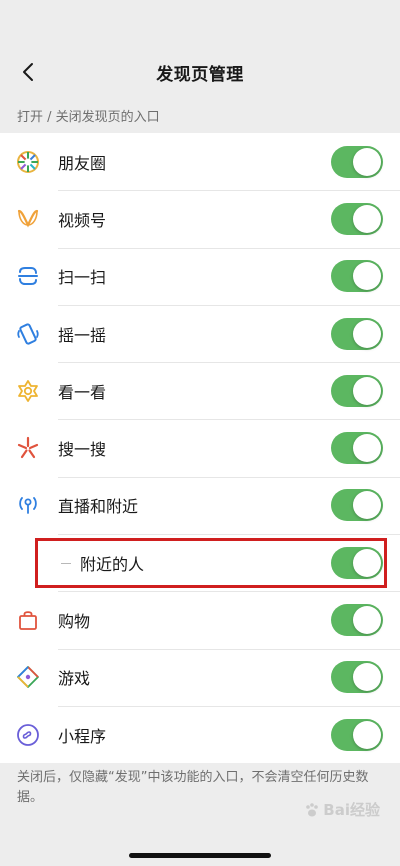 The width and height of the screenshot is (400, 866). Describe the element at coordinates (82, 163) in the screenshot. I see `list-item-label: 朋友圈` at that location.